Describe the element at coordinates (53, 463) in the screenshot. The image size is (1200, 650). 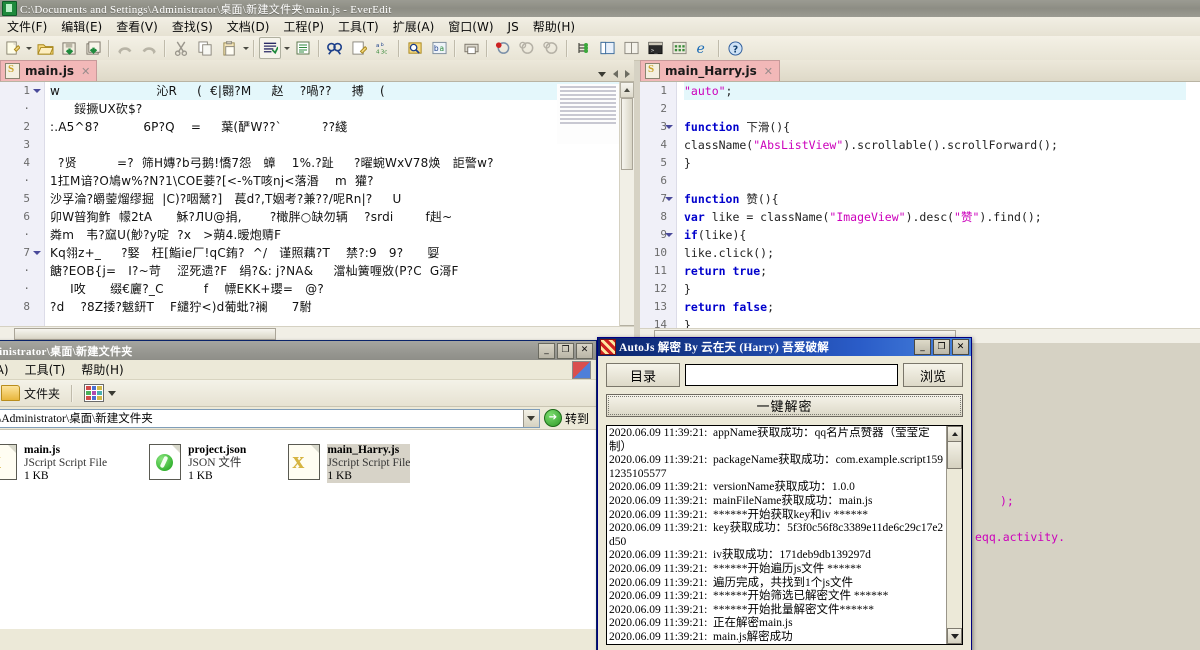
I see `file-item: xmain.jsJScript Script File1 KB` at that location.